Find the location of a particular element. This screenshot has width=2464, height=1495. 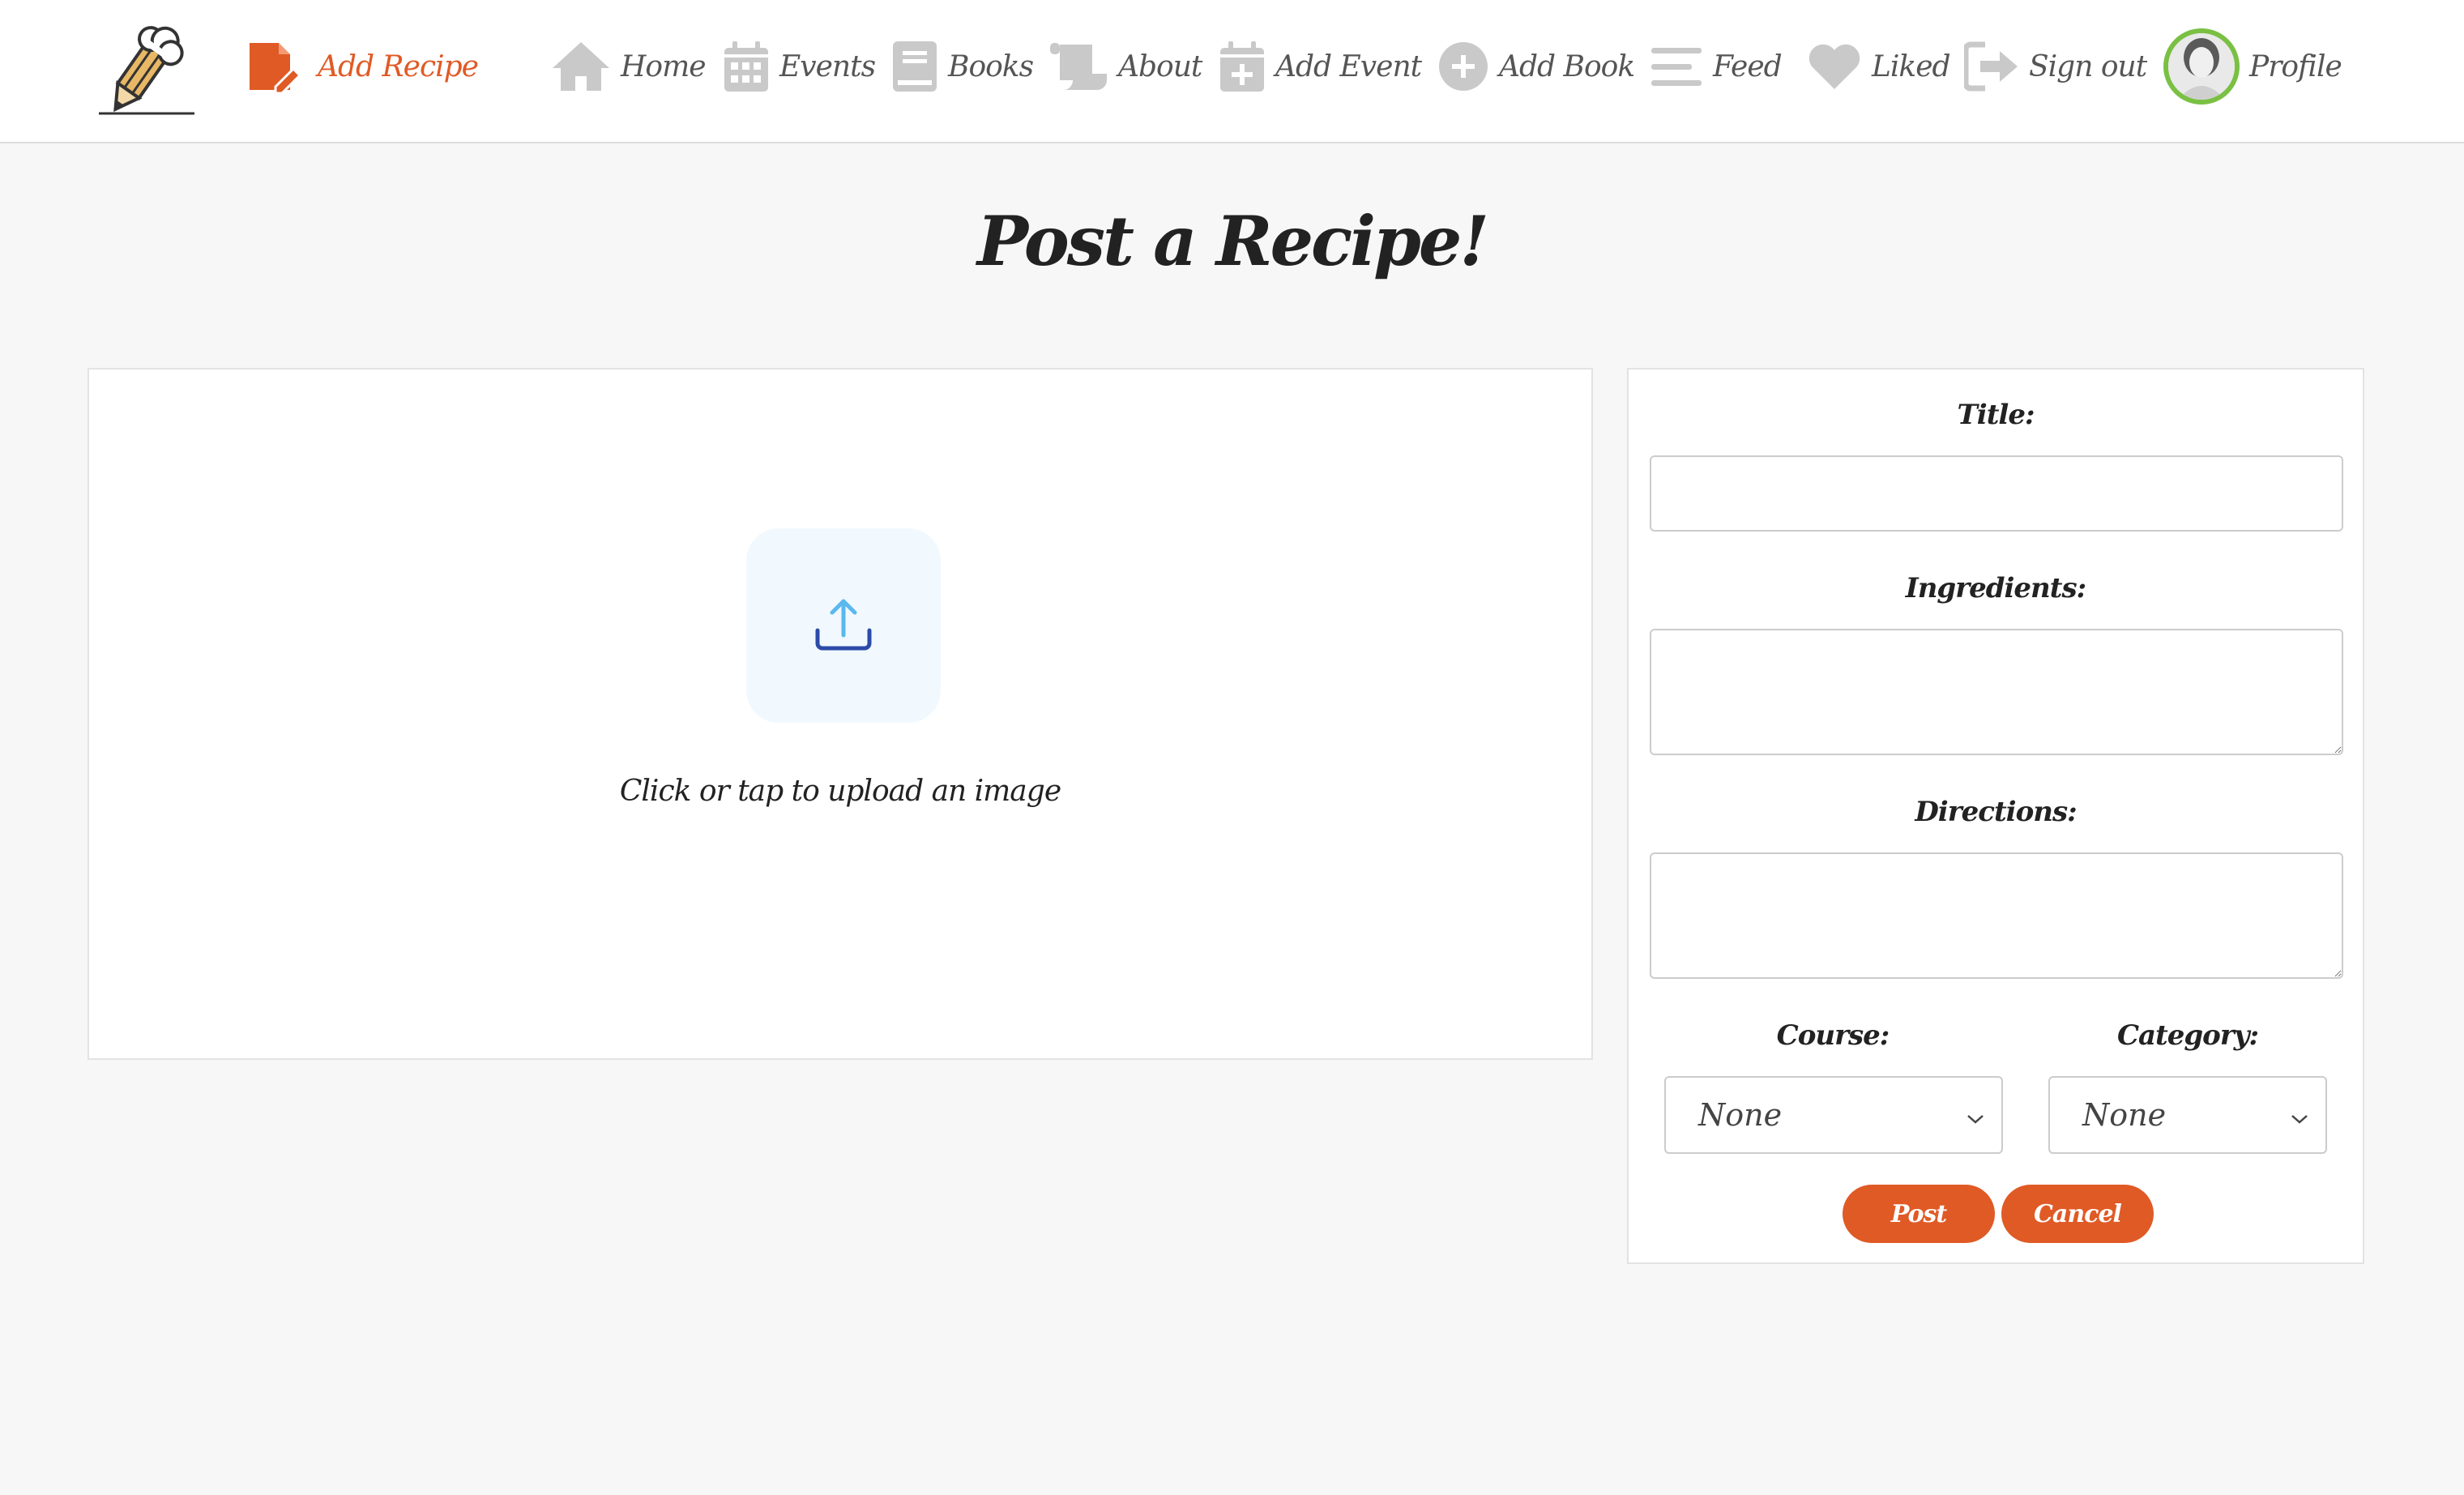

cancel-button: Cancel is located at coordinates (2077, 1214).